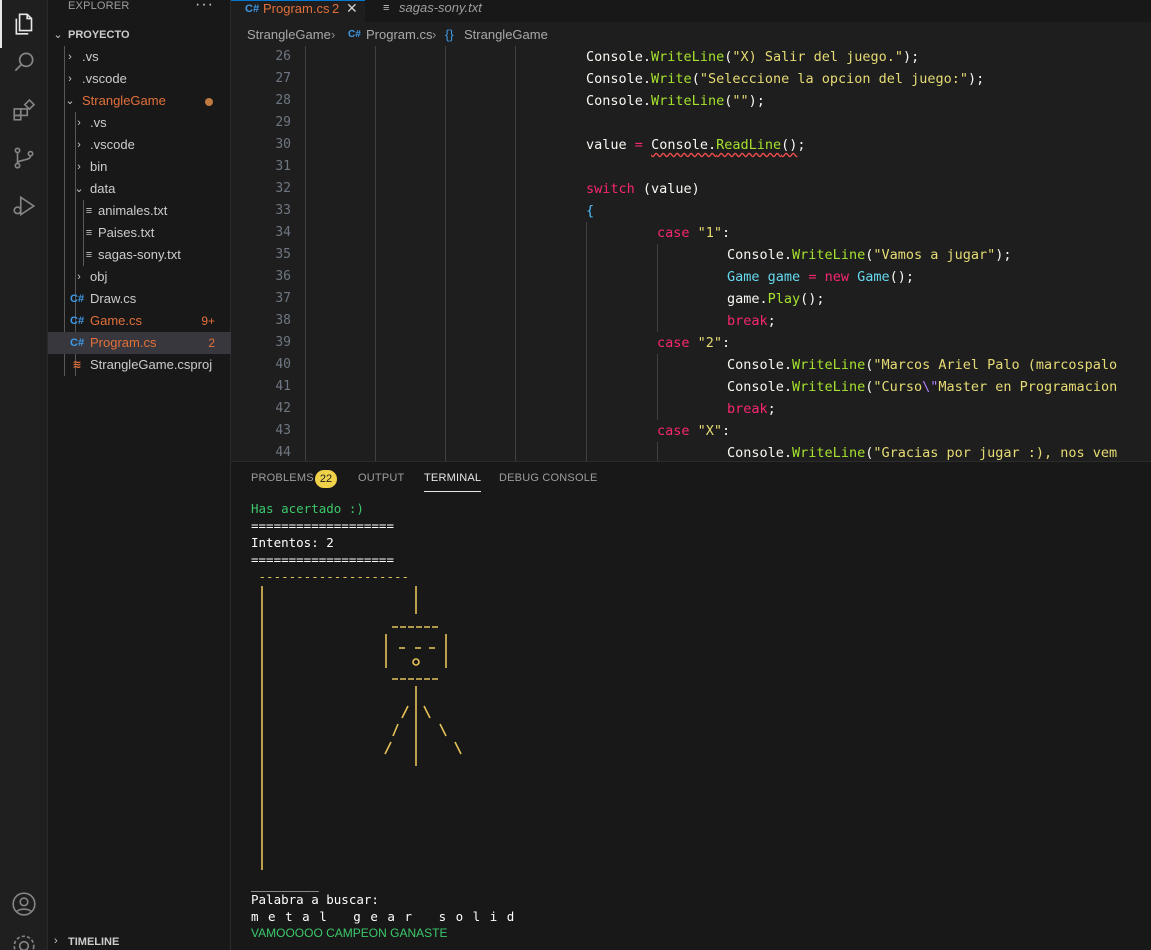  What do you see at coordinates (283, 408) in the screenshot?
I see `line-number: 42` at bounding box center [283, 408].